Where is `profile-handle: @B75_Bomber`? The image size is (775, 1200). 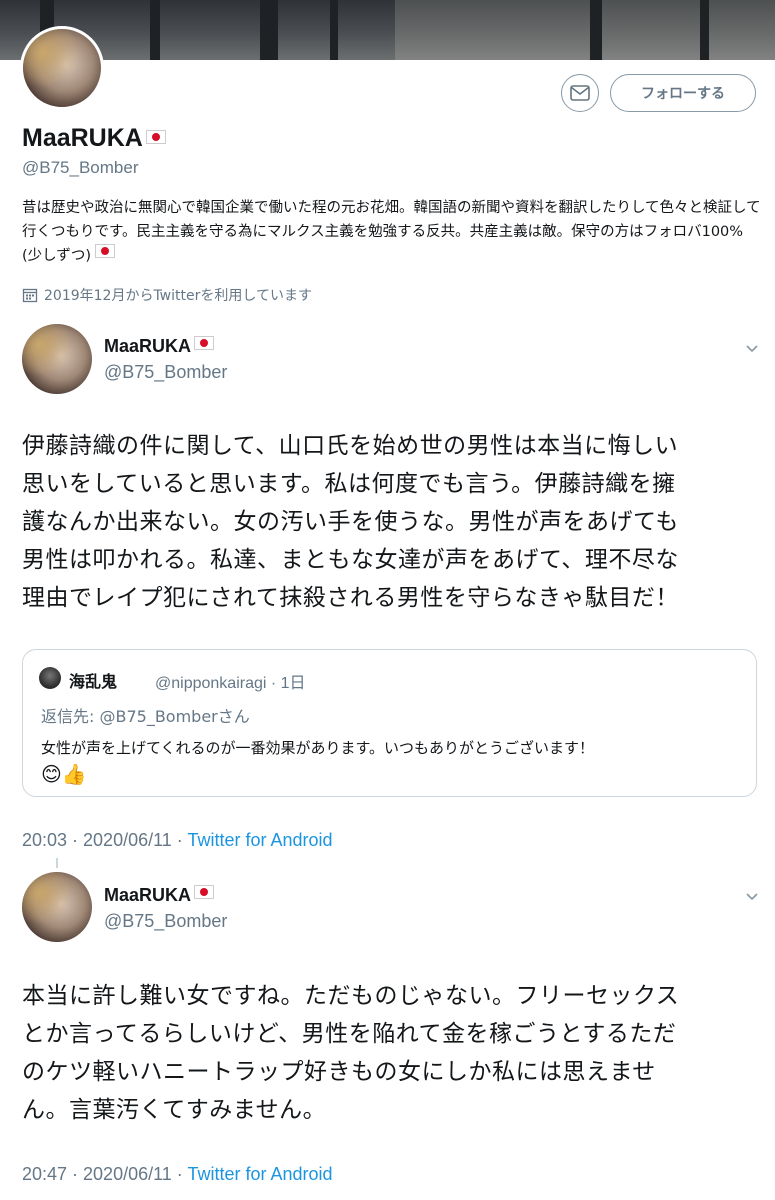 profile-handle: @B75_Bomber is located at coordinates (80, 167).